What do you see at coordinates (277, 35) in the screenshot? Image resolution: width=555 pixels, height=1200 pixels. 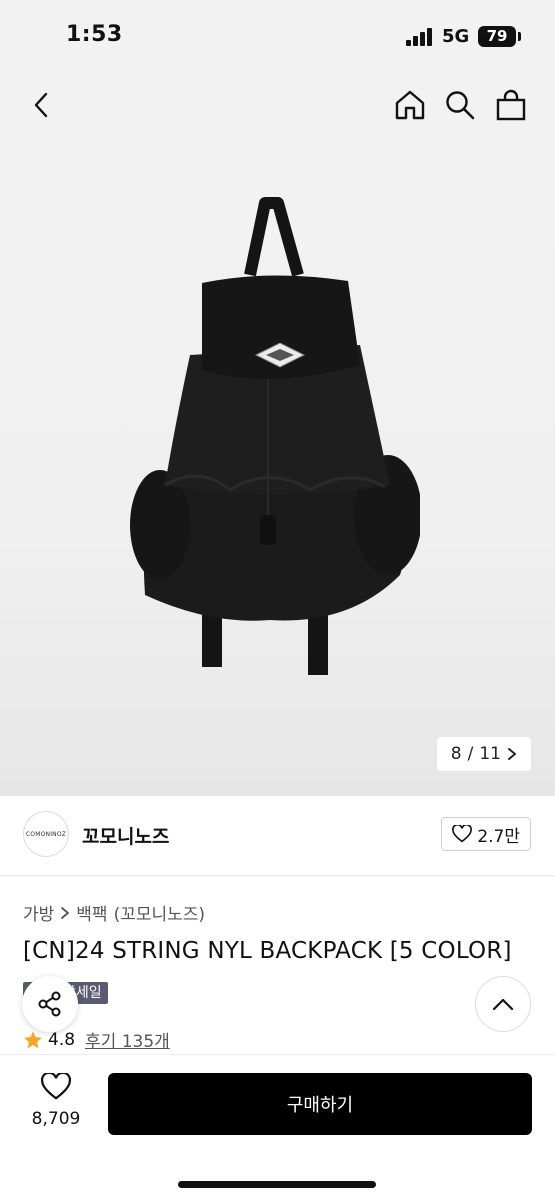 I see `status-bar: 1:53 5G 79` at bounding box center [277, 35].